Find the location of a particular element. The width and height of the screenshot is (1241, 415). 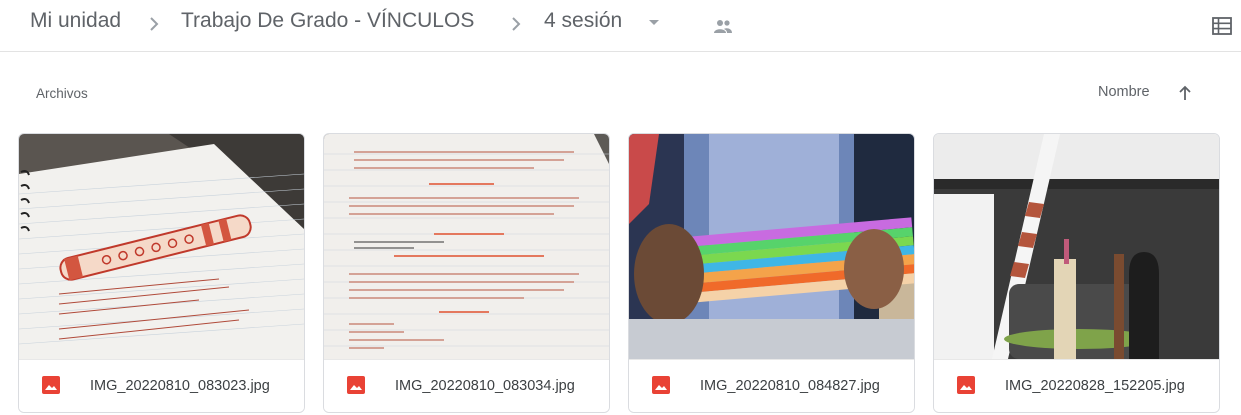

files-section-label: Archivos is located at coordinates (62, 93).